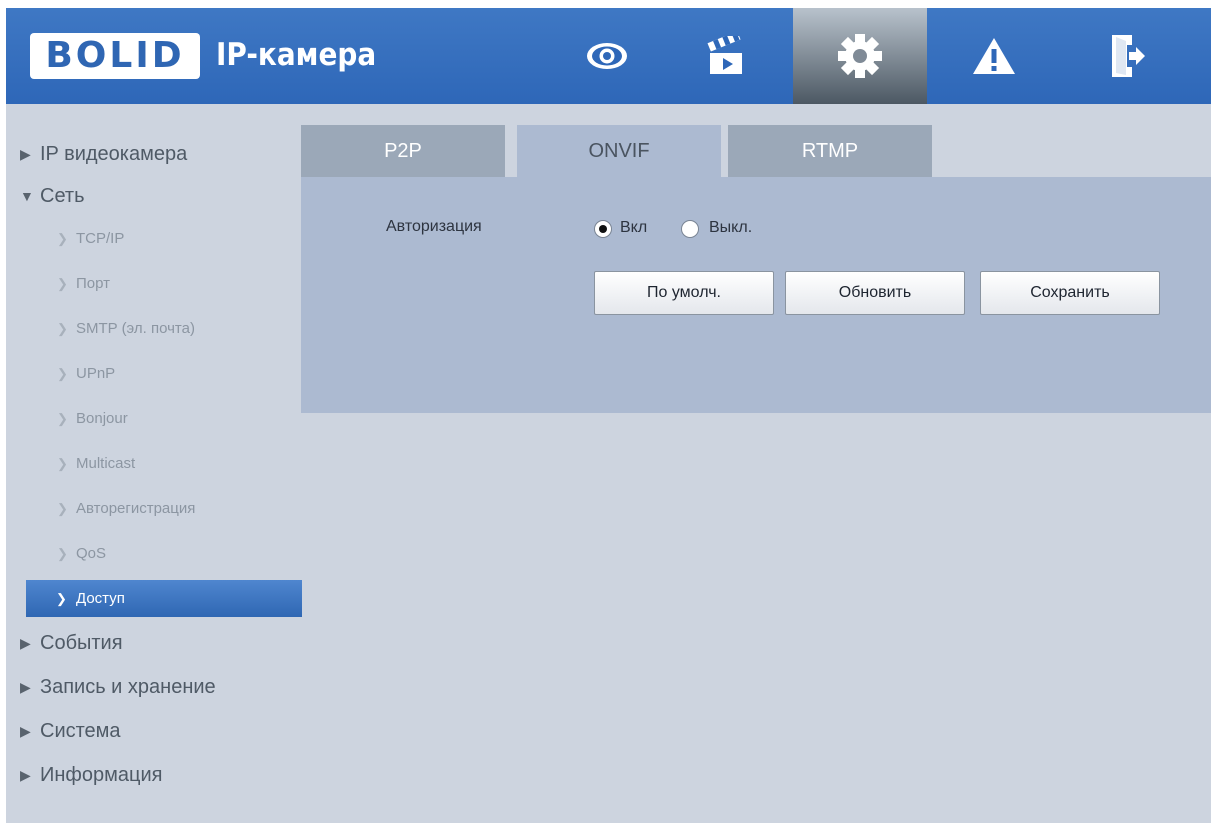 The image size is (1211, 823). I want to click on logout-icon, so click(1128, 56).